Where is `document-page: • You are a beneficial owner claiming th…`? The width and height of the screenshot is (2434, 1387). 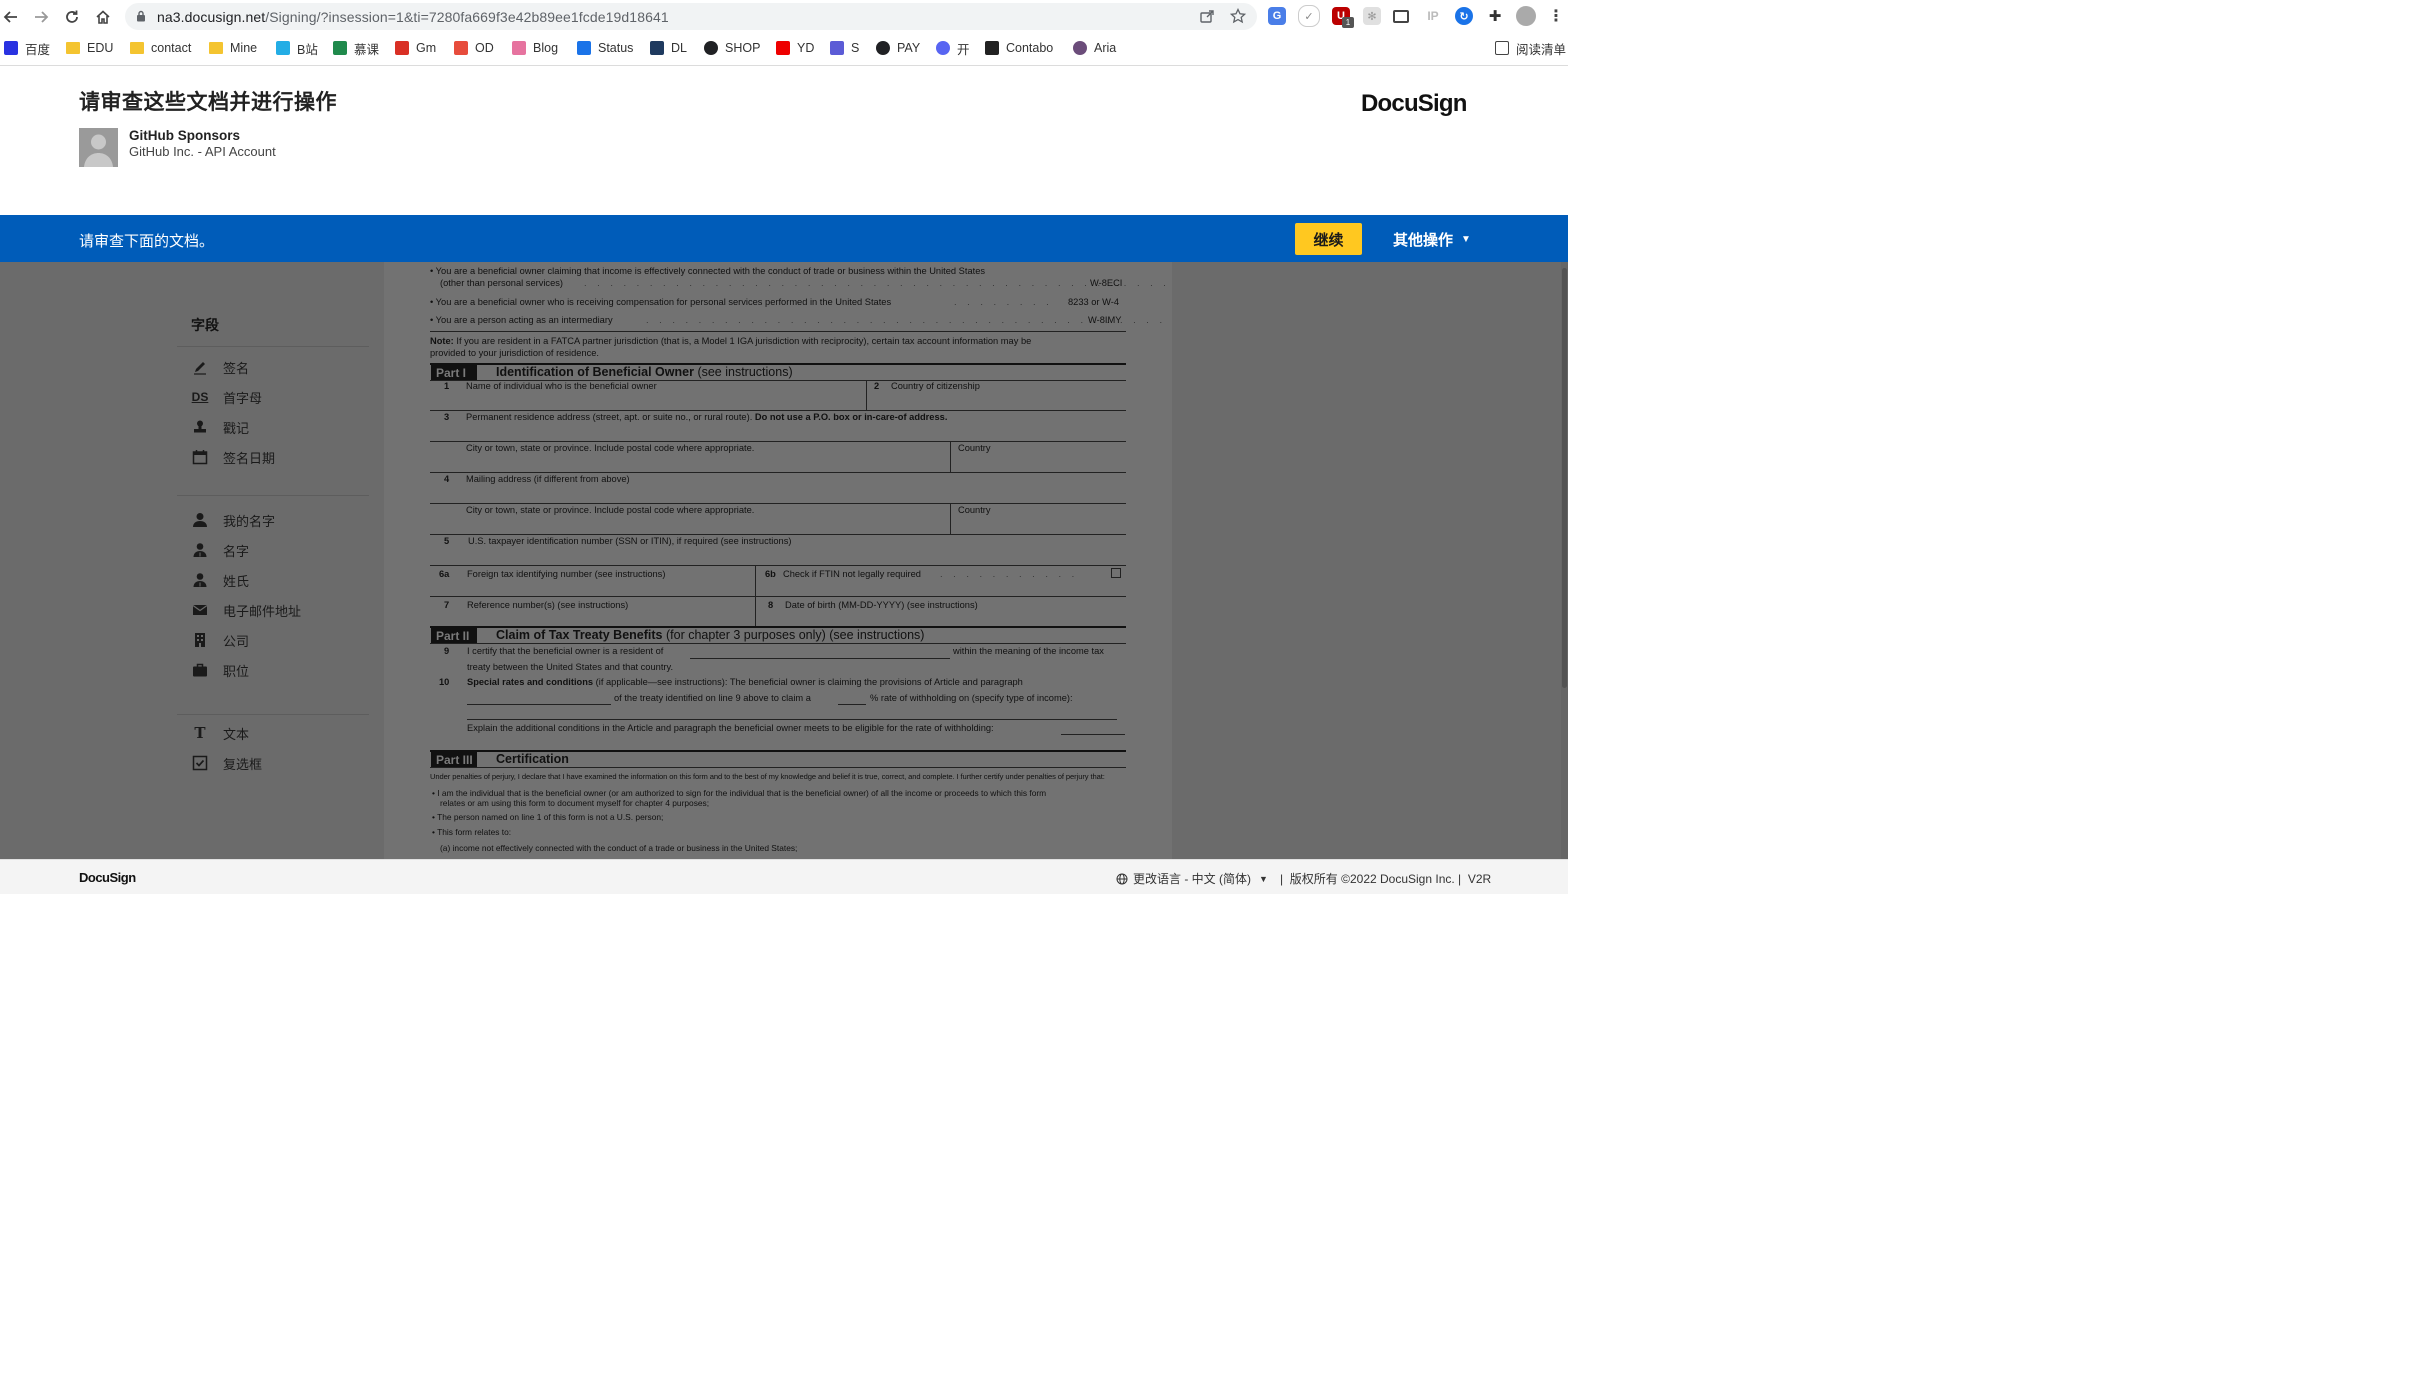 document-page: • You are a beneficial owner claiming th… is located at coordinates (778, 560).